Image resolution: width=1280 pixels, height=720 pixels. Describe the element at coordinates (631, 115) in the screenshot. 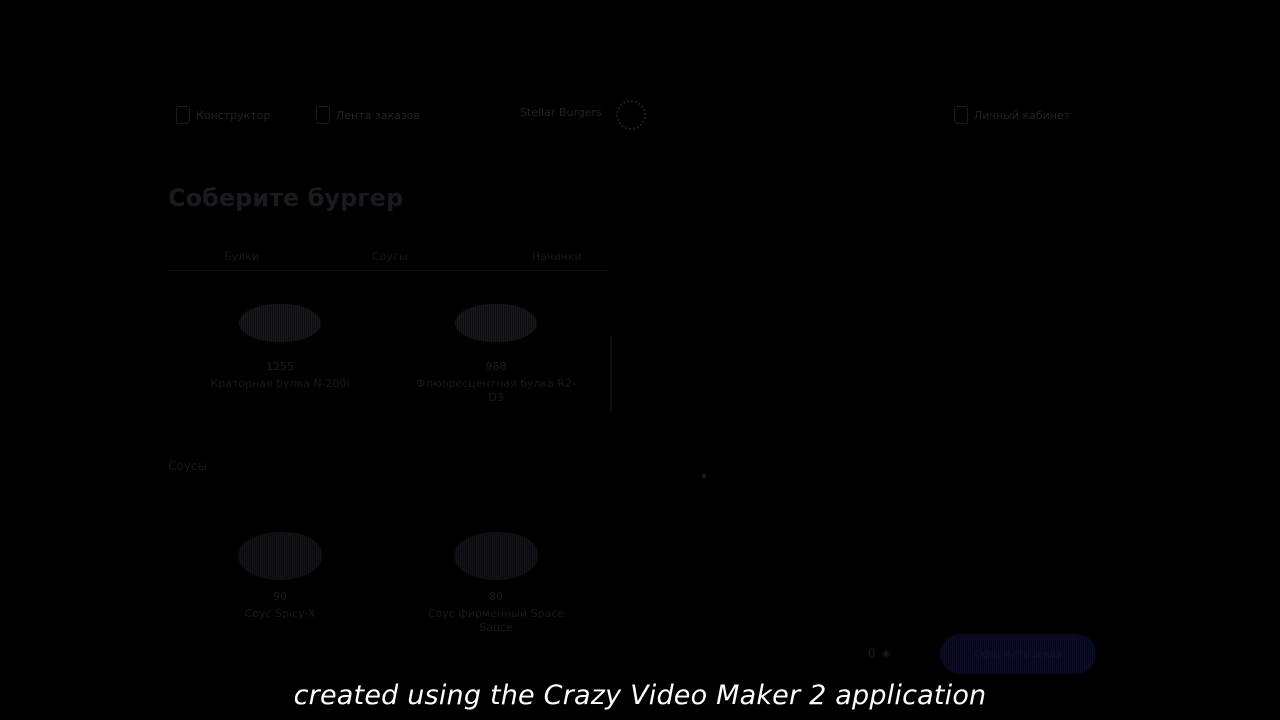

I see `planet-logo-icon` at that location.